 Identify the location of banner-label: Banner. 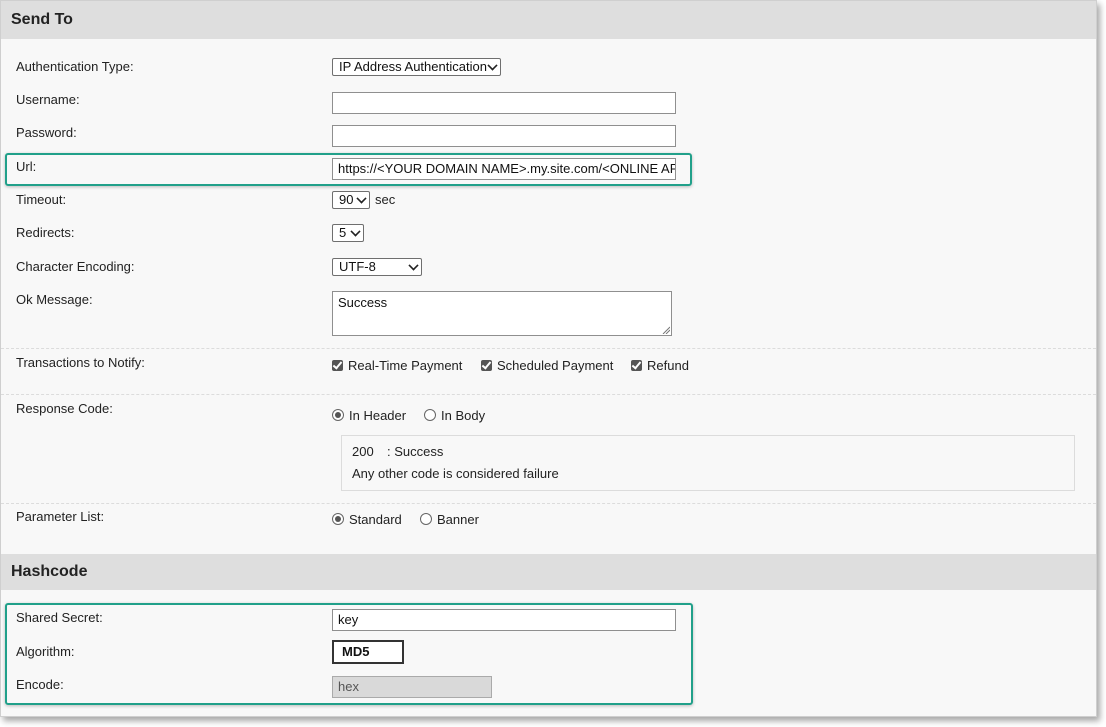
(458, 519).